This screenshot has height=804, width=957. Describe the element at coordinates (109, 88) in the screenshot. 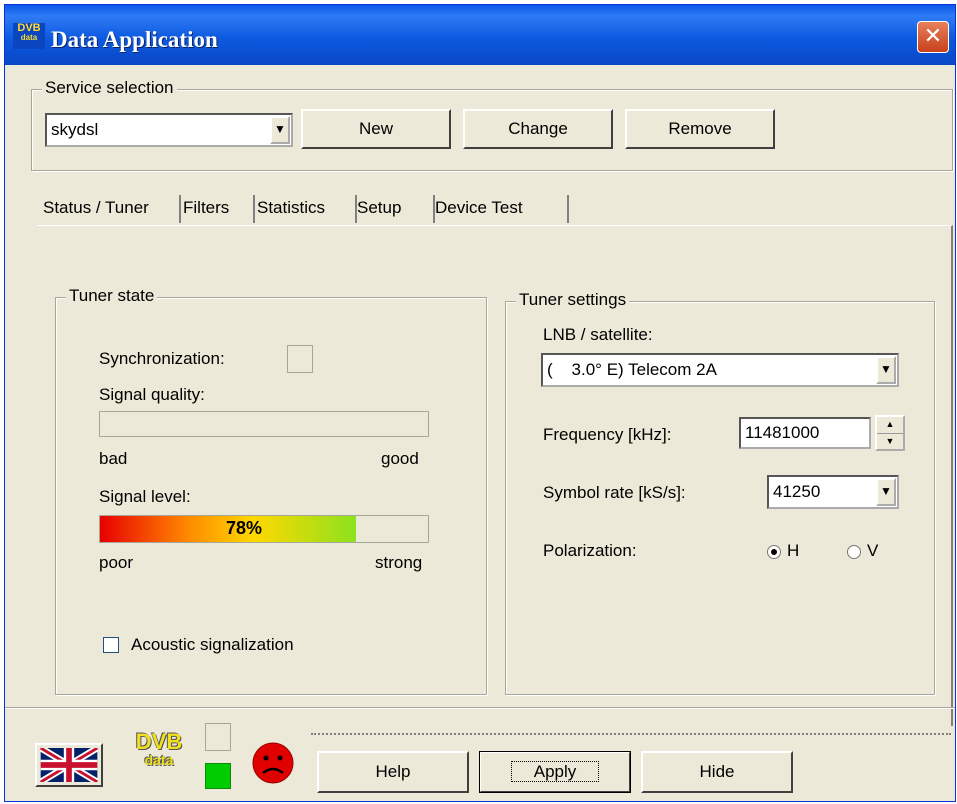

I see `service-selection-label: Service selection` at that location.